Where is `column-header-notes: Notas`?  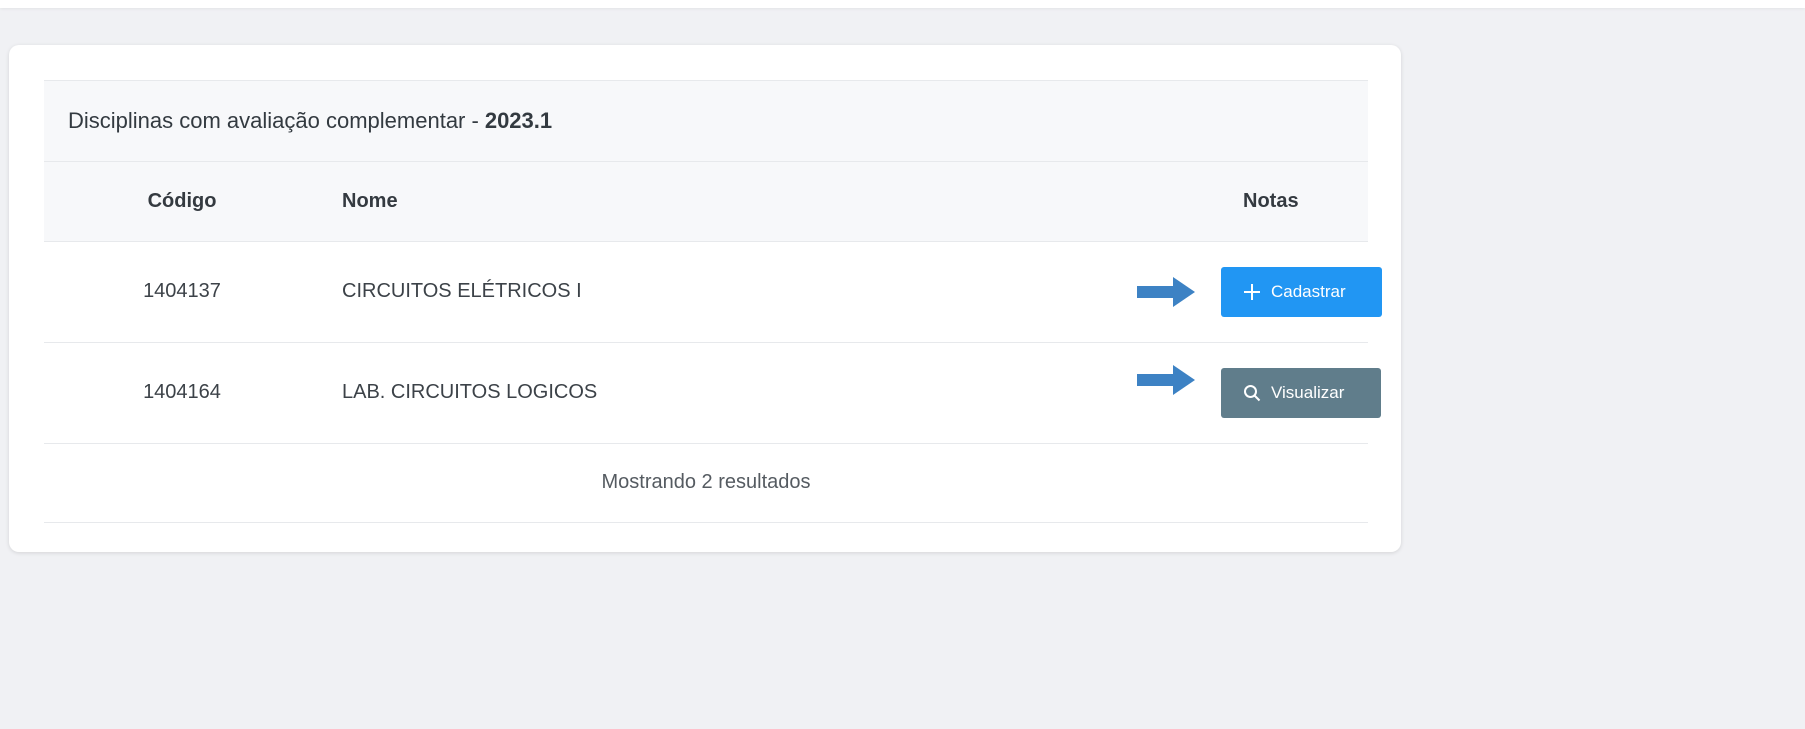 column-header-notes: Notas is located at coordinates (1271, 200).